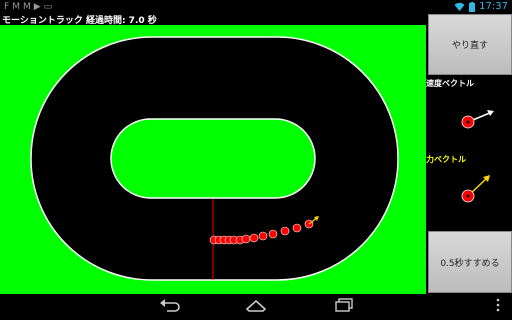 This screenshot has width=512, height=320. Describe the element at coordinates (450, 83) in the screenshot. I see `velocity-vector-label: 速度ベクトル` at that location.